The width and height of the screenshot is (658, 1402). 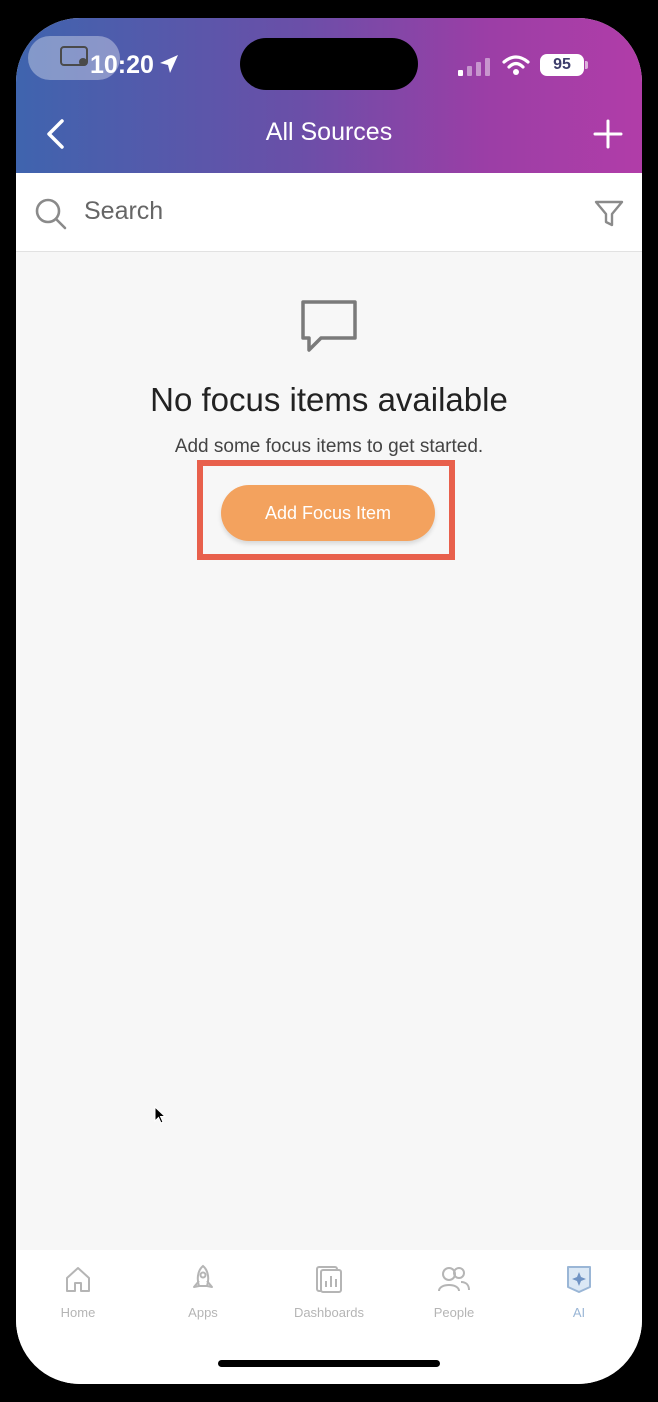 What do you see at coordinates (516, 65) in the screenshot?
I see `wifi-icon` at bounding box center [516, 65].